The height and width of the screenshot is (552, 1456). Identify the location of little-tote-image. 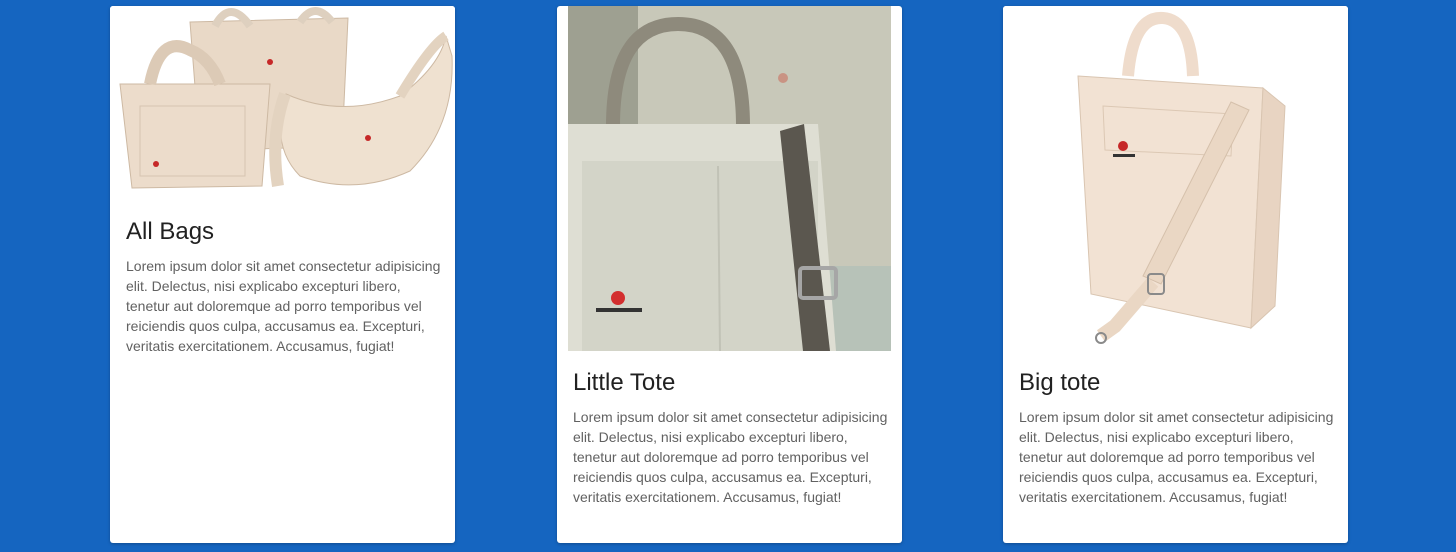
(729, 178).